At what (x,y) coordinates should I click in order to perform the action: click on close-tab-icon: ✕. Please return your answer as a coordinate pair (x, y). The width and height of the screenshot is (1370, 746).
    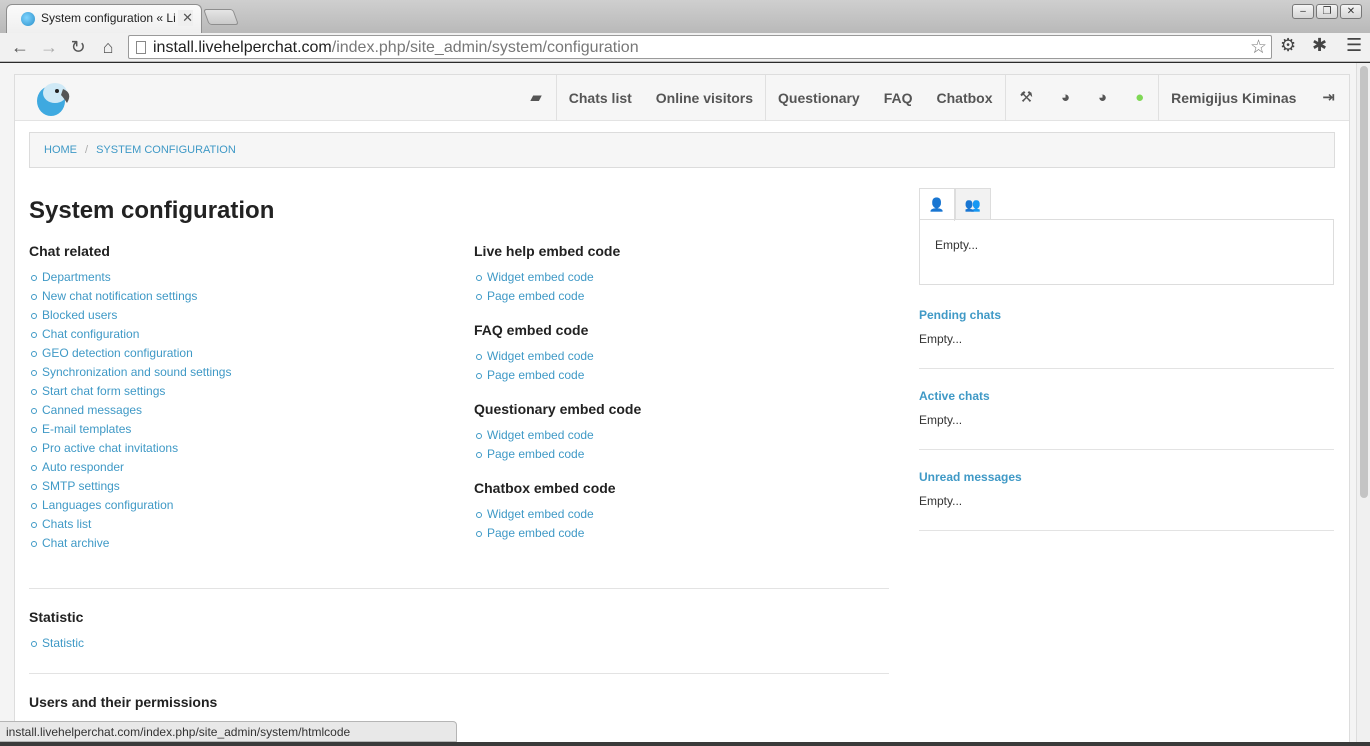
    Looking at the image, I should click on (185, 18).